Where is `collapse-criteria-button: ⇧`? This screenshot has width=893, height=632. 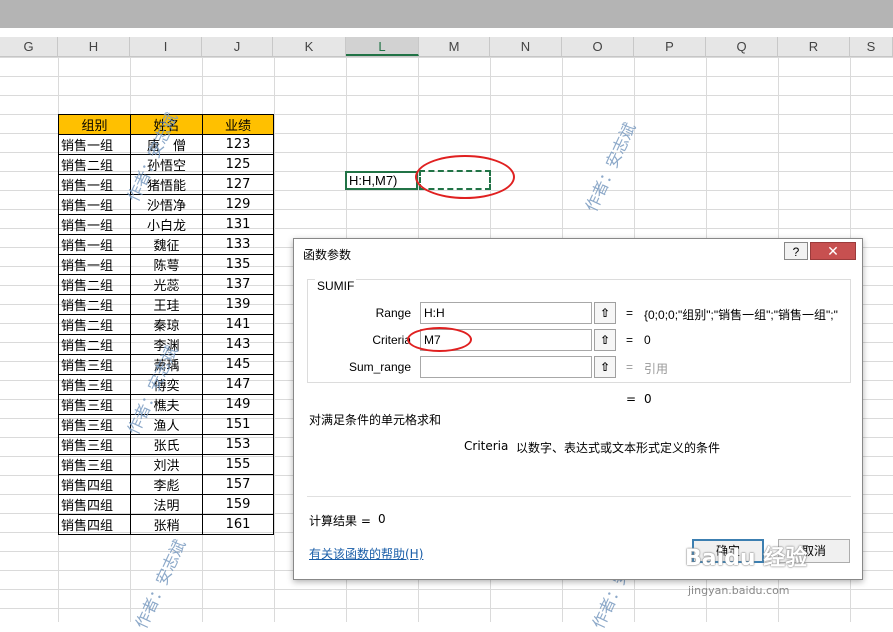 collapse-criteria-button: ⇧ is located at coordinates (605, 340).